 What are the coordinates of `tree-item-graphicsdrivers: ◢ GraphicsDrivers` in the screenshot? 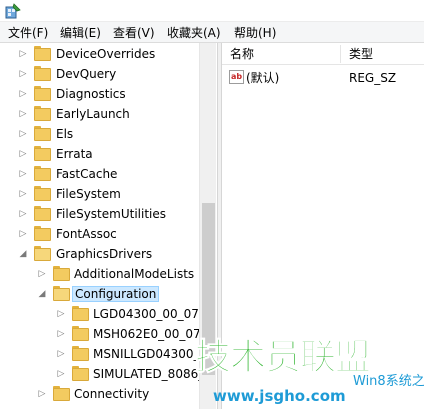 It's located at (100, 254).